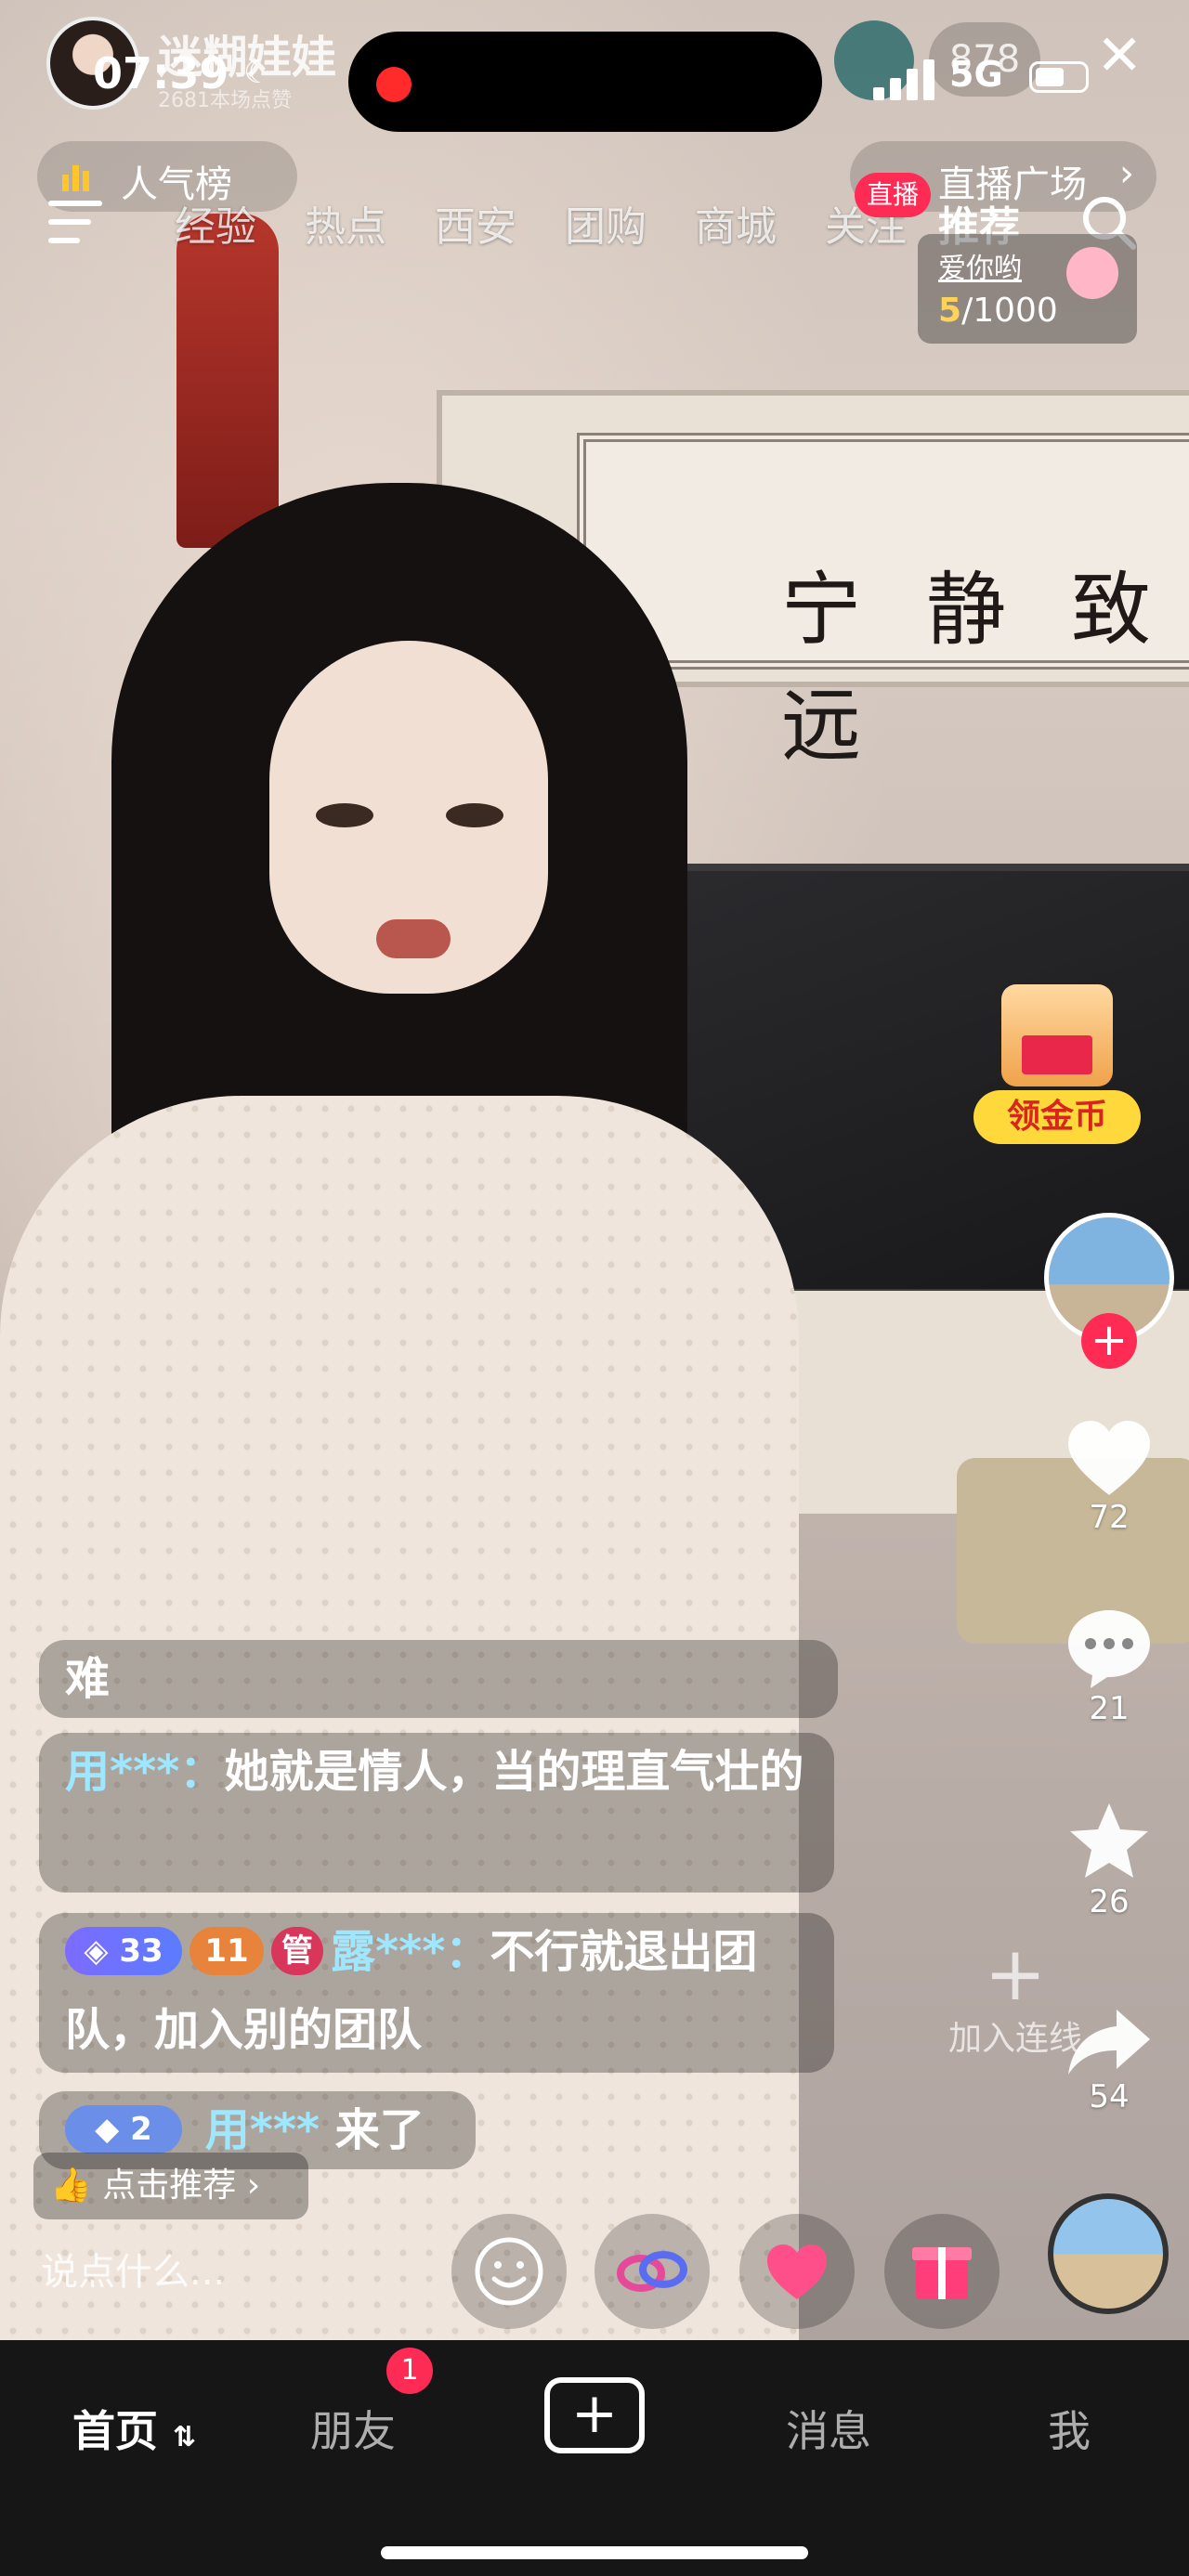 This screenshot has height=2576, width=1189. What do you see at coordinates (408, 818) in the screenshot?
I see `streamer-face` at bounding box center [408, 818].